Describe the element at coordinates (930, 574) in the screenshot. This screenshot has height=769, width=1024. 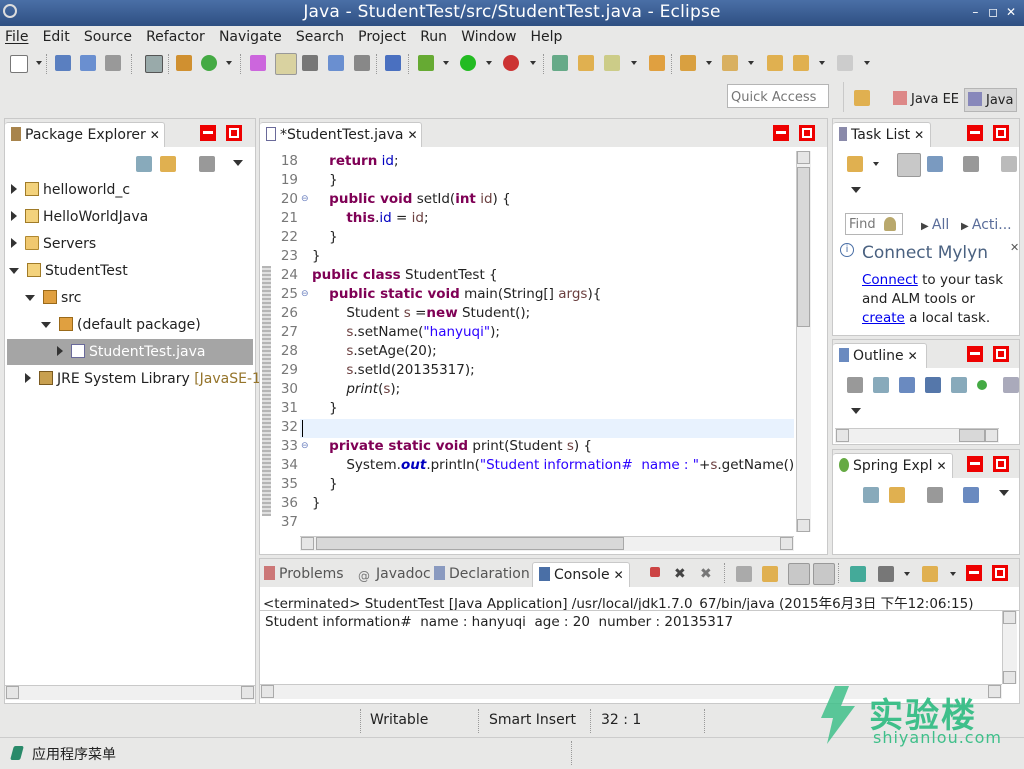
I see `open-console-icon` at that location.